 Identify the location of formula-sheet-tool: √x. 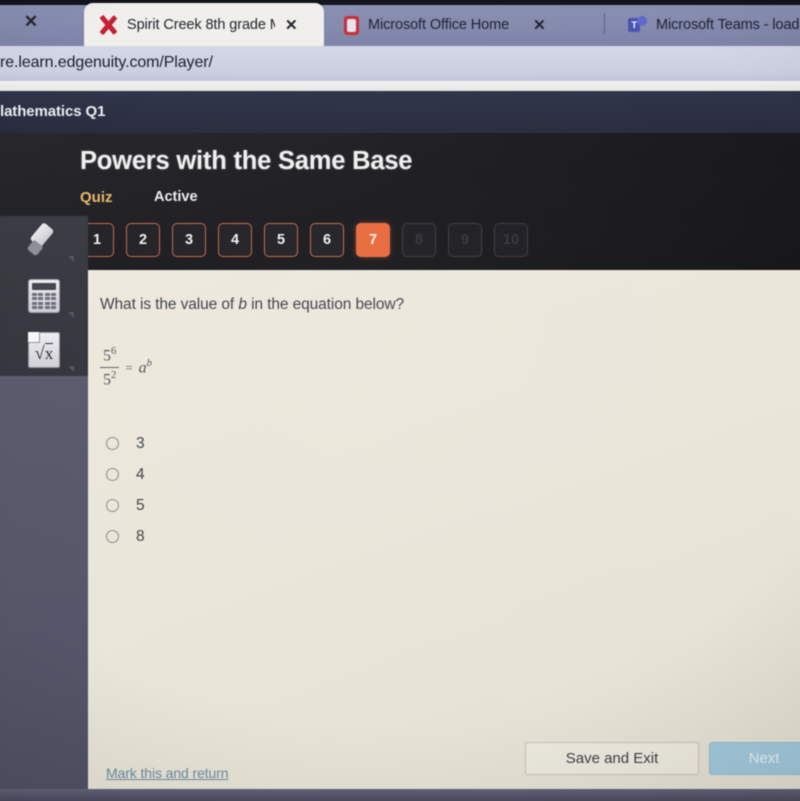
(44, 350).